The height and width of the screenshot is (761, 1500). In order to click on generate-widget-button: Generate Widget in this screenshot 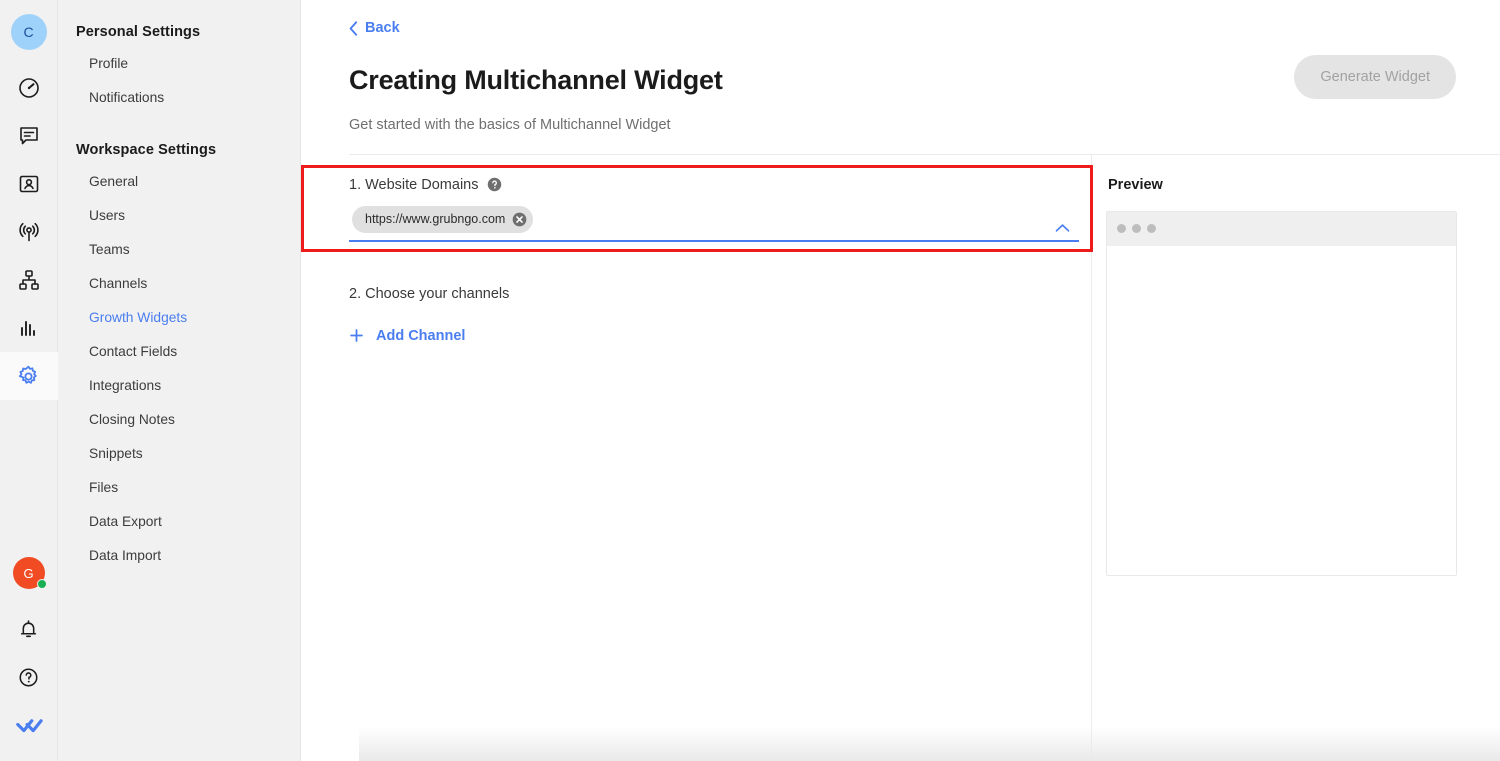, I will do `click(1375, 77)`.